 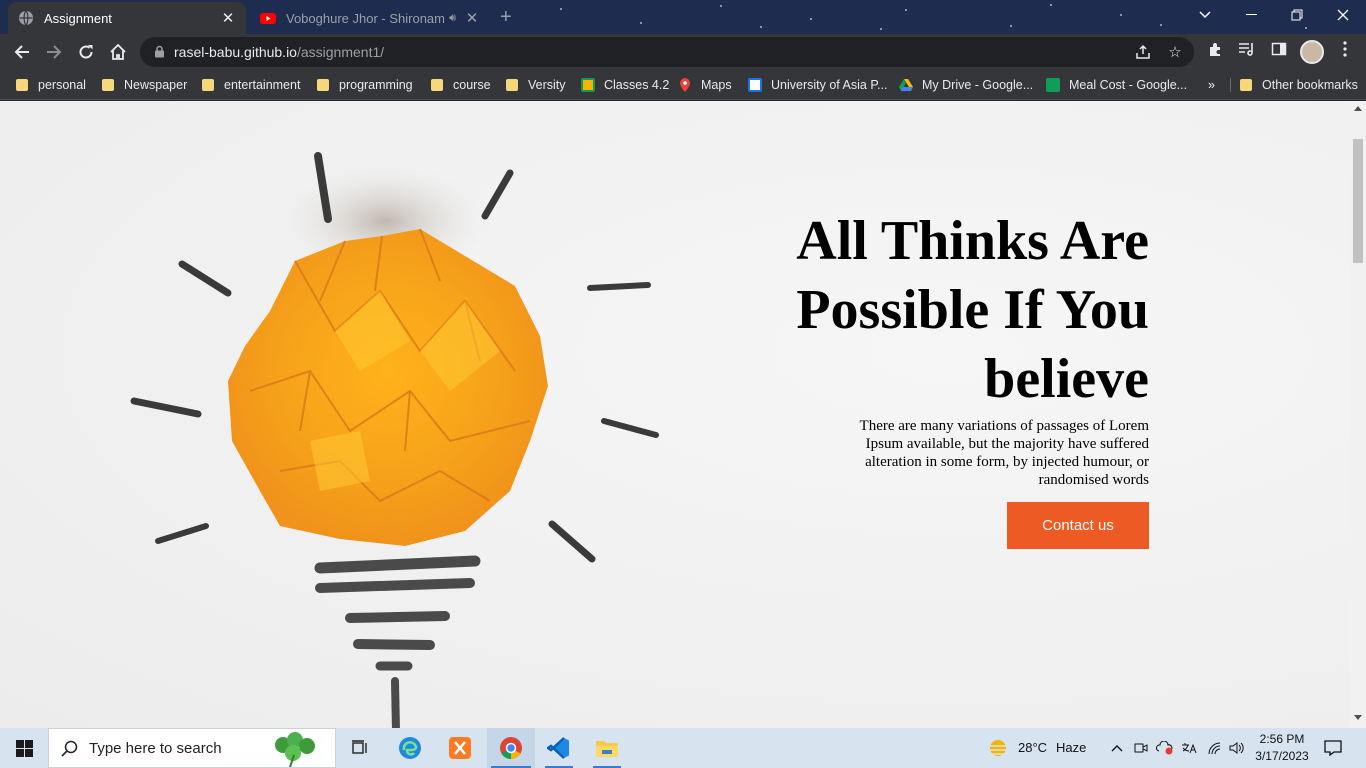 I want to click on globe-icon, so click(x=26, y=18).